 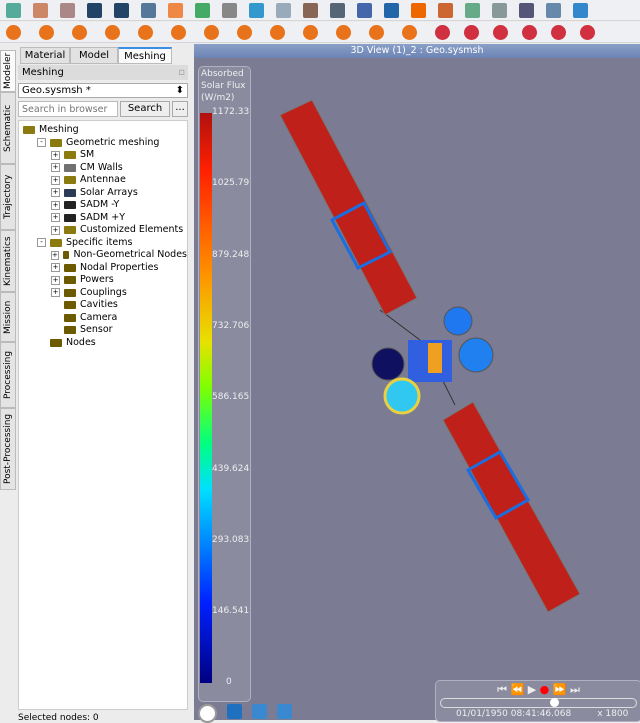 I want to click on record-button: ●, so click(x=545, y=689).